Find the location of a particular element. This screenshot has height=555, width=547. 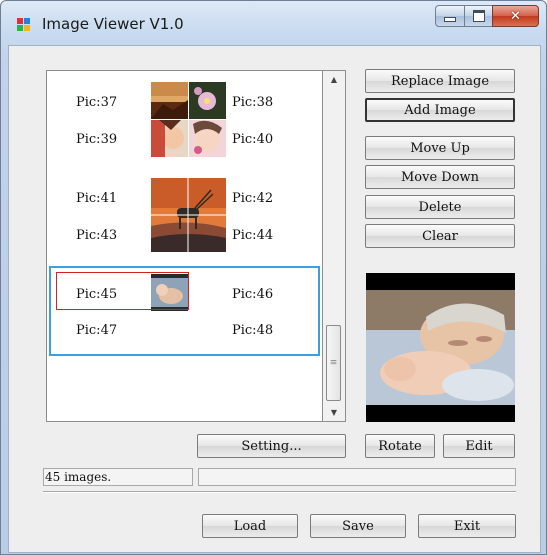

list-scrollbar: ▲ ≡ ▼ is located at coordinates (334, 246).